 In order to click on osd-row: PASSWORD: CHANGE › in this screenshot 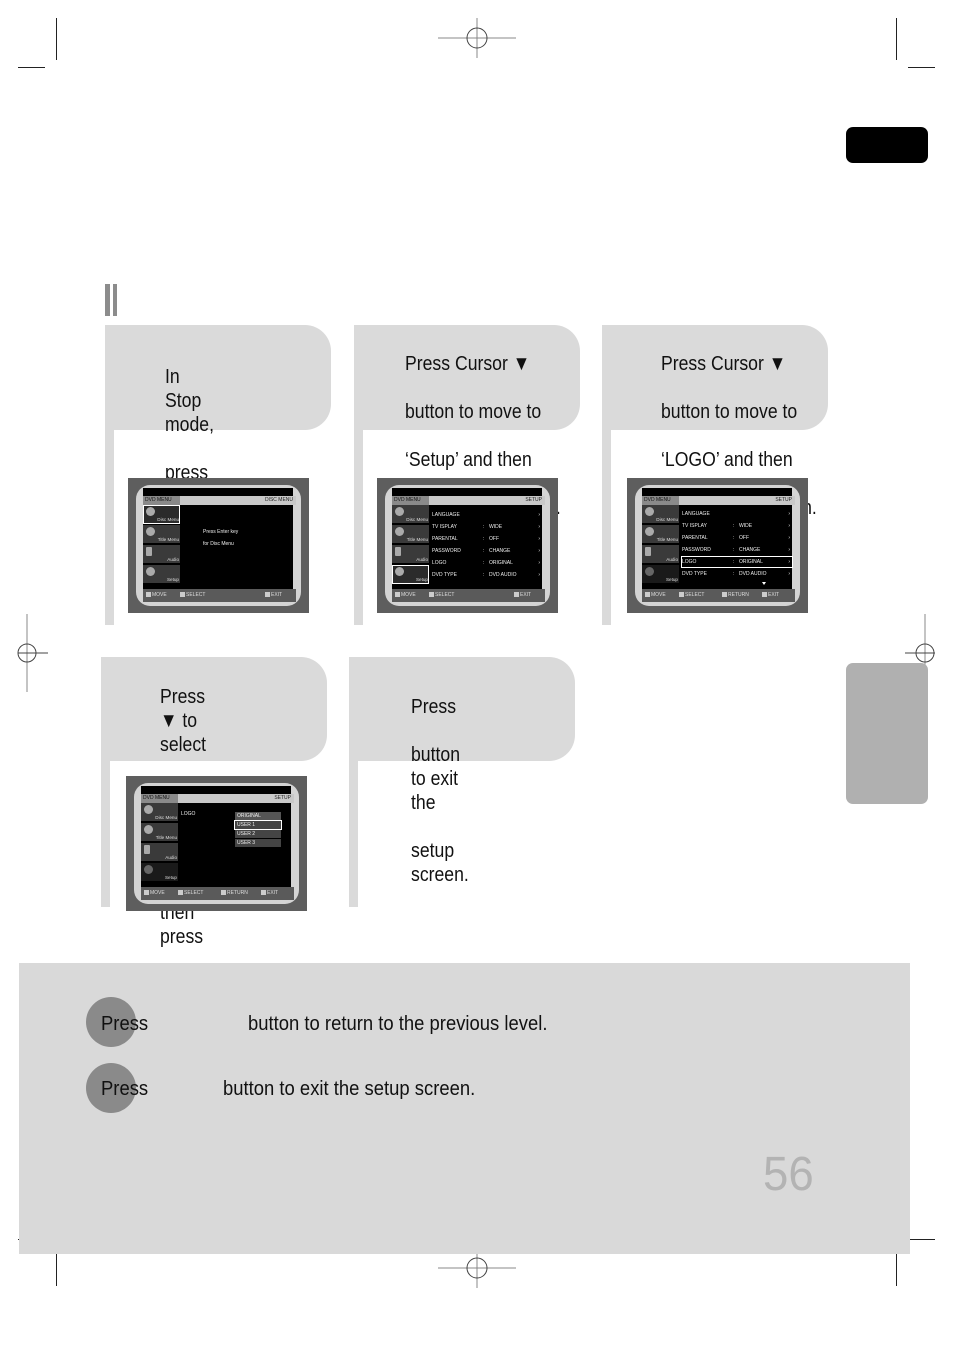, I will do `click(486, 551)`.